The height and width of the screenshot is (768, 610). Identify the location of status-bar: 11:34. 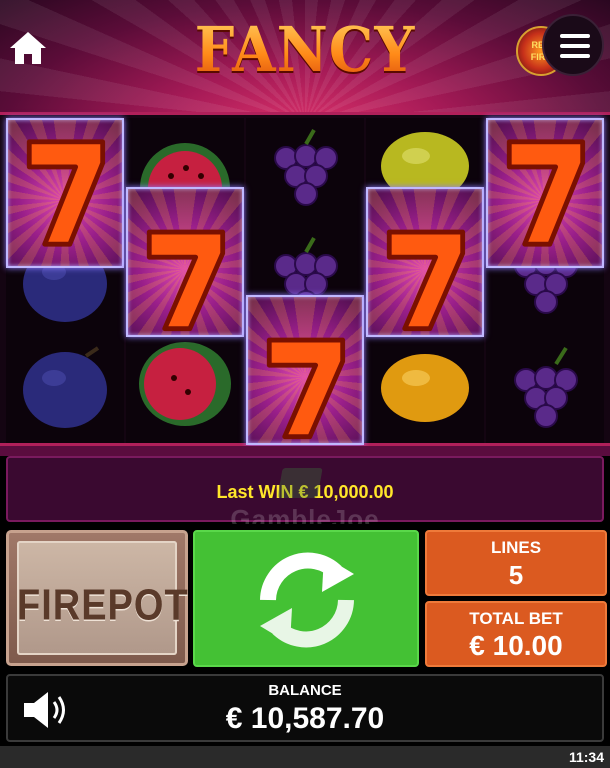
(305, 757).